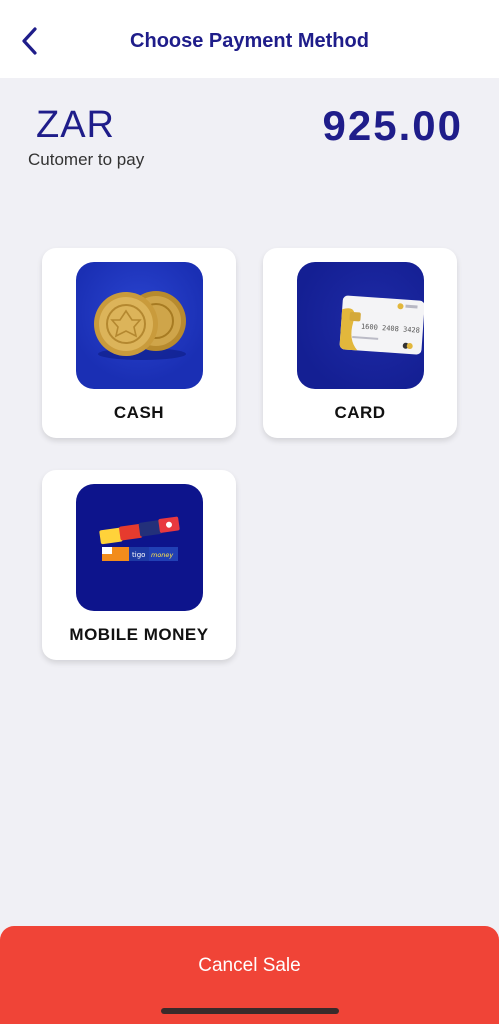  I want to click on credit-card-image: 1600 2408 3428 2352, so click(381, 325).